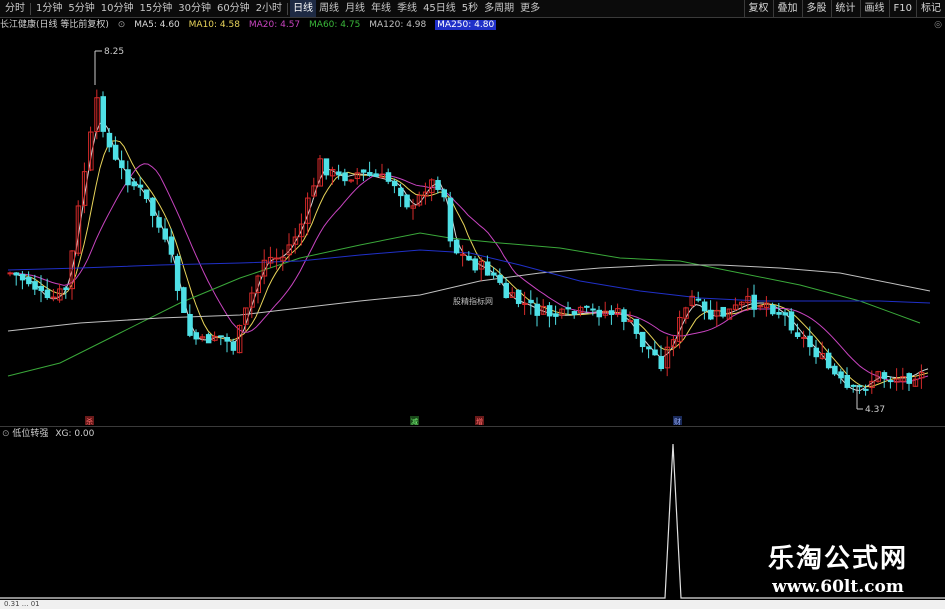 The image size is (945, 609). Describe the element at coordinates (479, 421) in the screenshot. I see `event-marker-label: 增` at that location.